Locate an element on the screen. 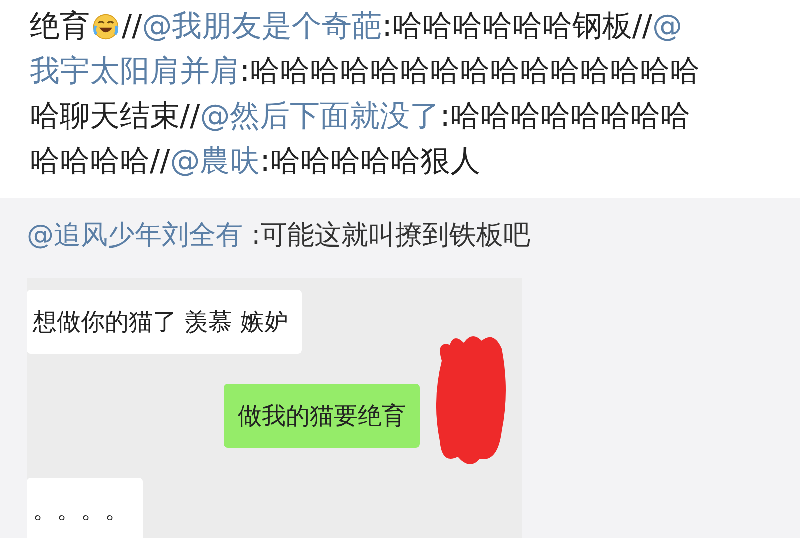  mention-link: @追风少年刘全有 is located at coordinates (135, 235).